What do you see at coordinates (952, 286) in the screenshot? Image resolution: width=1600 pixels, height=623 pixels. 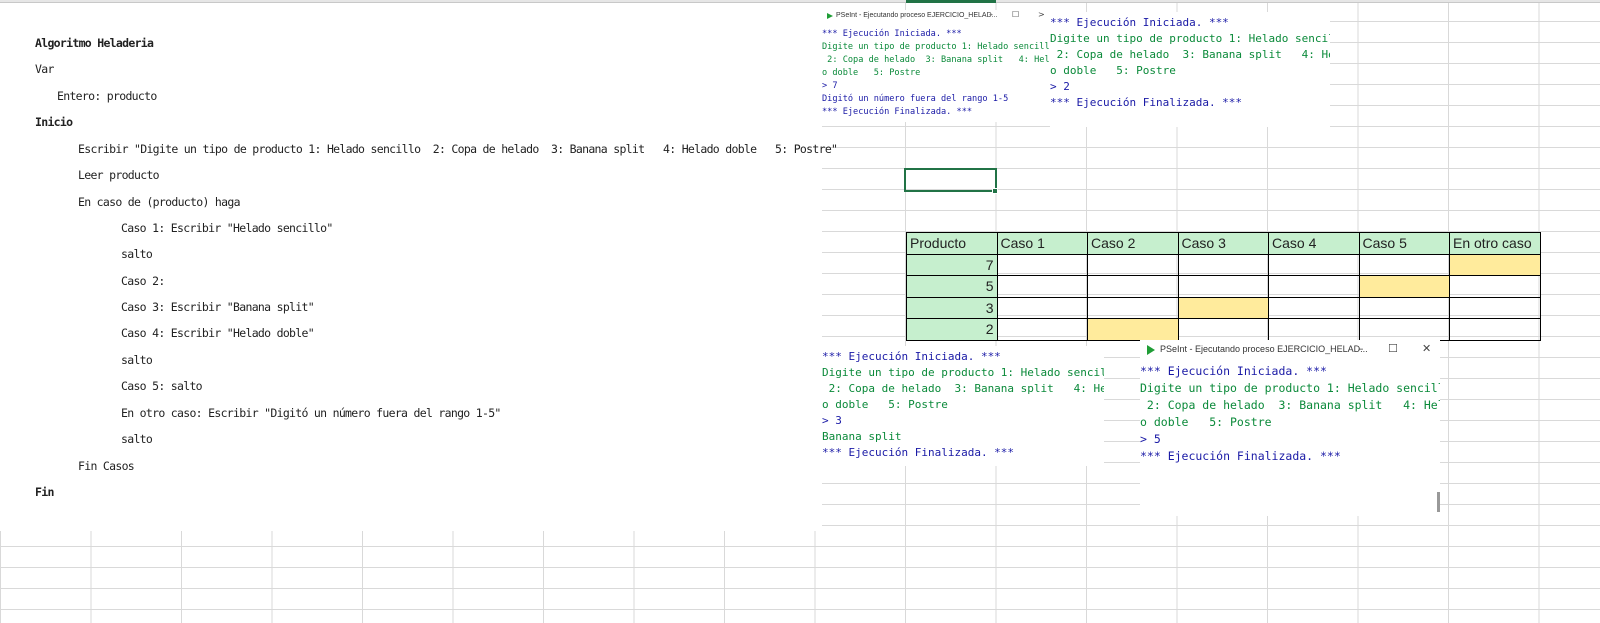 I see `producto-cell: 5` at bounding box center [952, 286].